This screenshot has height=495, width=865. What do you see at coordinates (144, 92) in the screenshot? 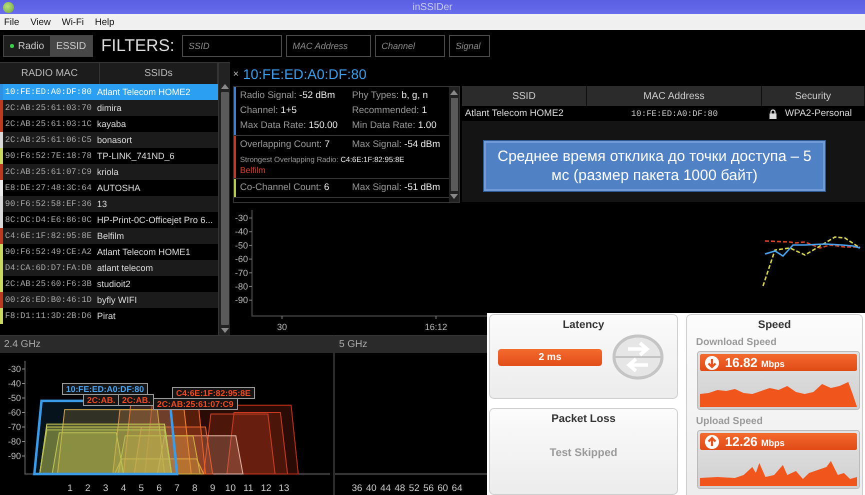
I see `ssid-name: Atlant Telecom HOME2` at bounding box center [144, 92].